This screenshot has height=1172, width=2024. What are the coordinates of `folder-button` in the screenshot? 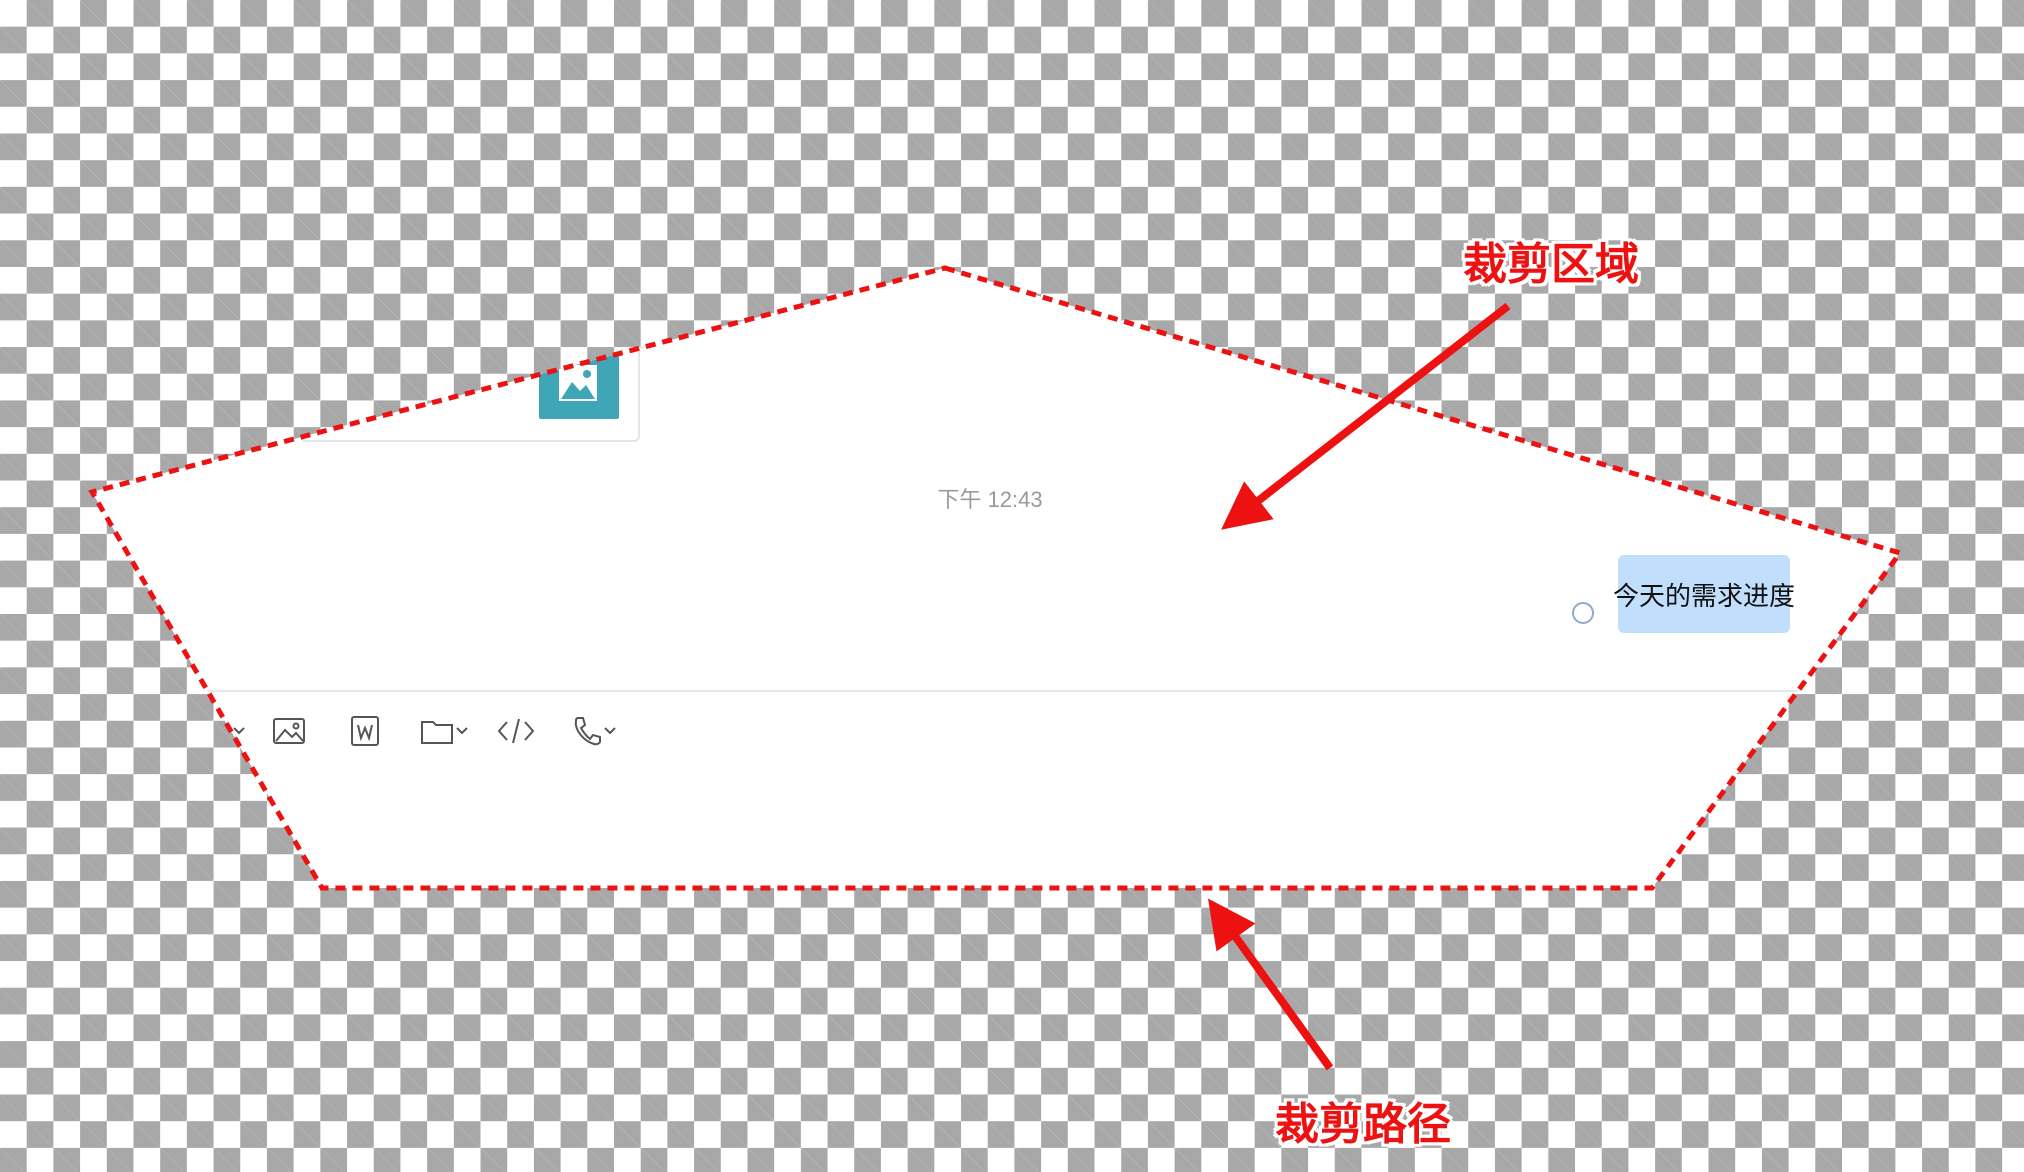 It's located at (445, 731).